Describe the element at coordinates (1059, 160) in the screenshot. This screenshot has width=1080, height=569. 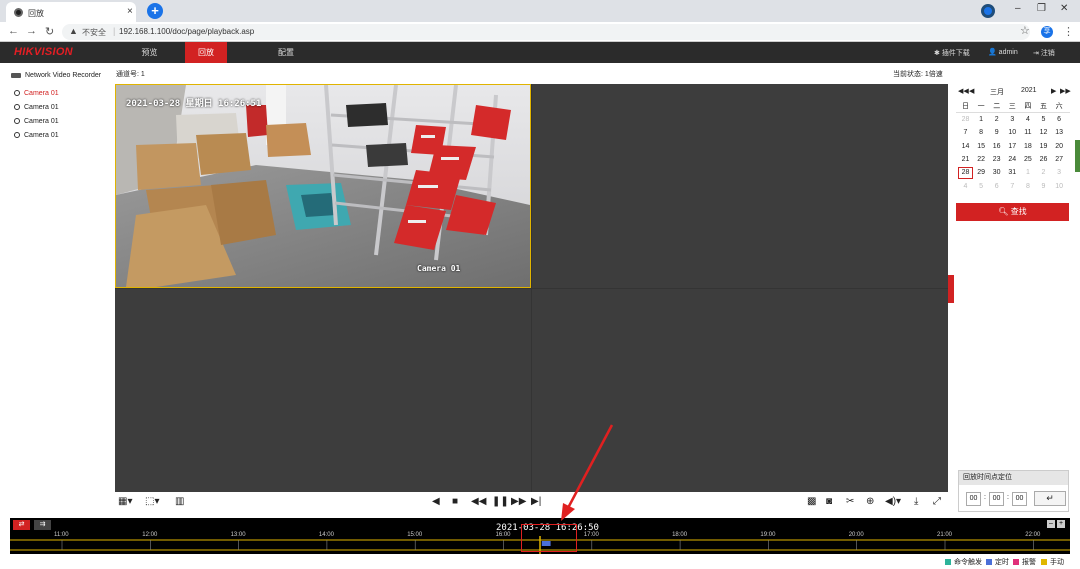
I see `calendar-day: 27` at that location.